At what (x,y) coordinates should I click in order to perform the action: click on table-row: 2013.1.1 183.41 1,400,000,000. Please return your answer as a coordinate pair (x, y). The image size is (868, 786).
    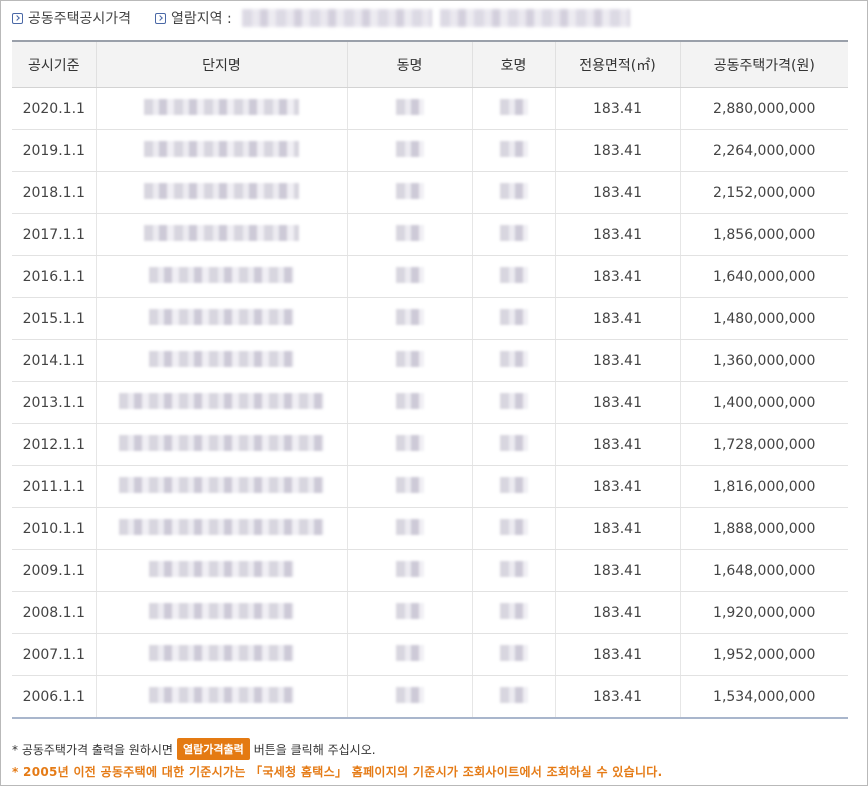
    Looking at the image, I should click on (430, 402).